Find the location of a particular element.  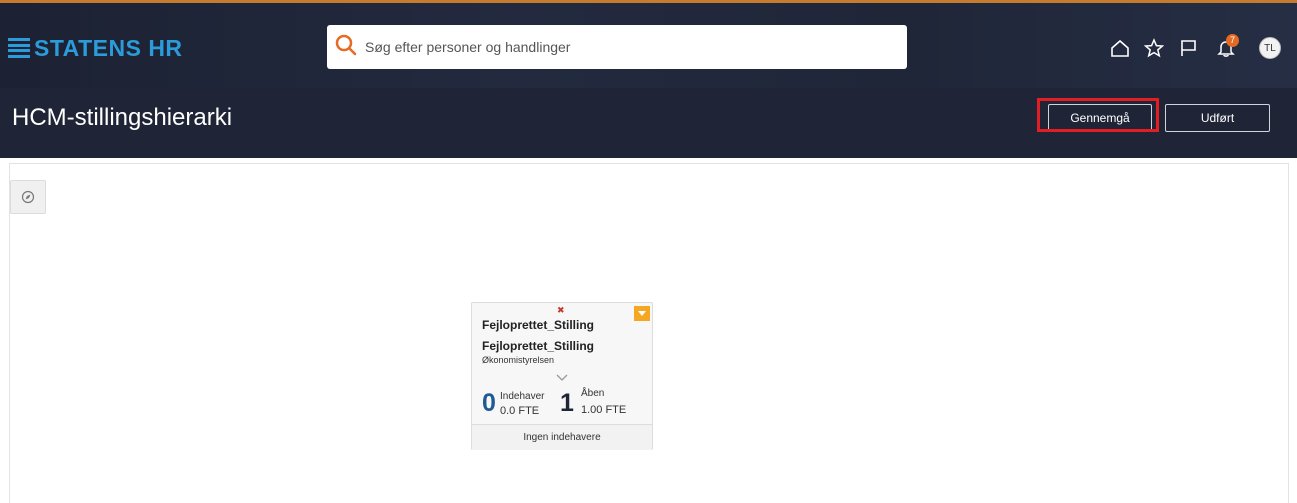

brand-name: STATENS HR is located at coordinates (108, 47).